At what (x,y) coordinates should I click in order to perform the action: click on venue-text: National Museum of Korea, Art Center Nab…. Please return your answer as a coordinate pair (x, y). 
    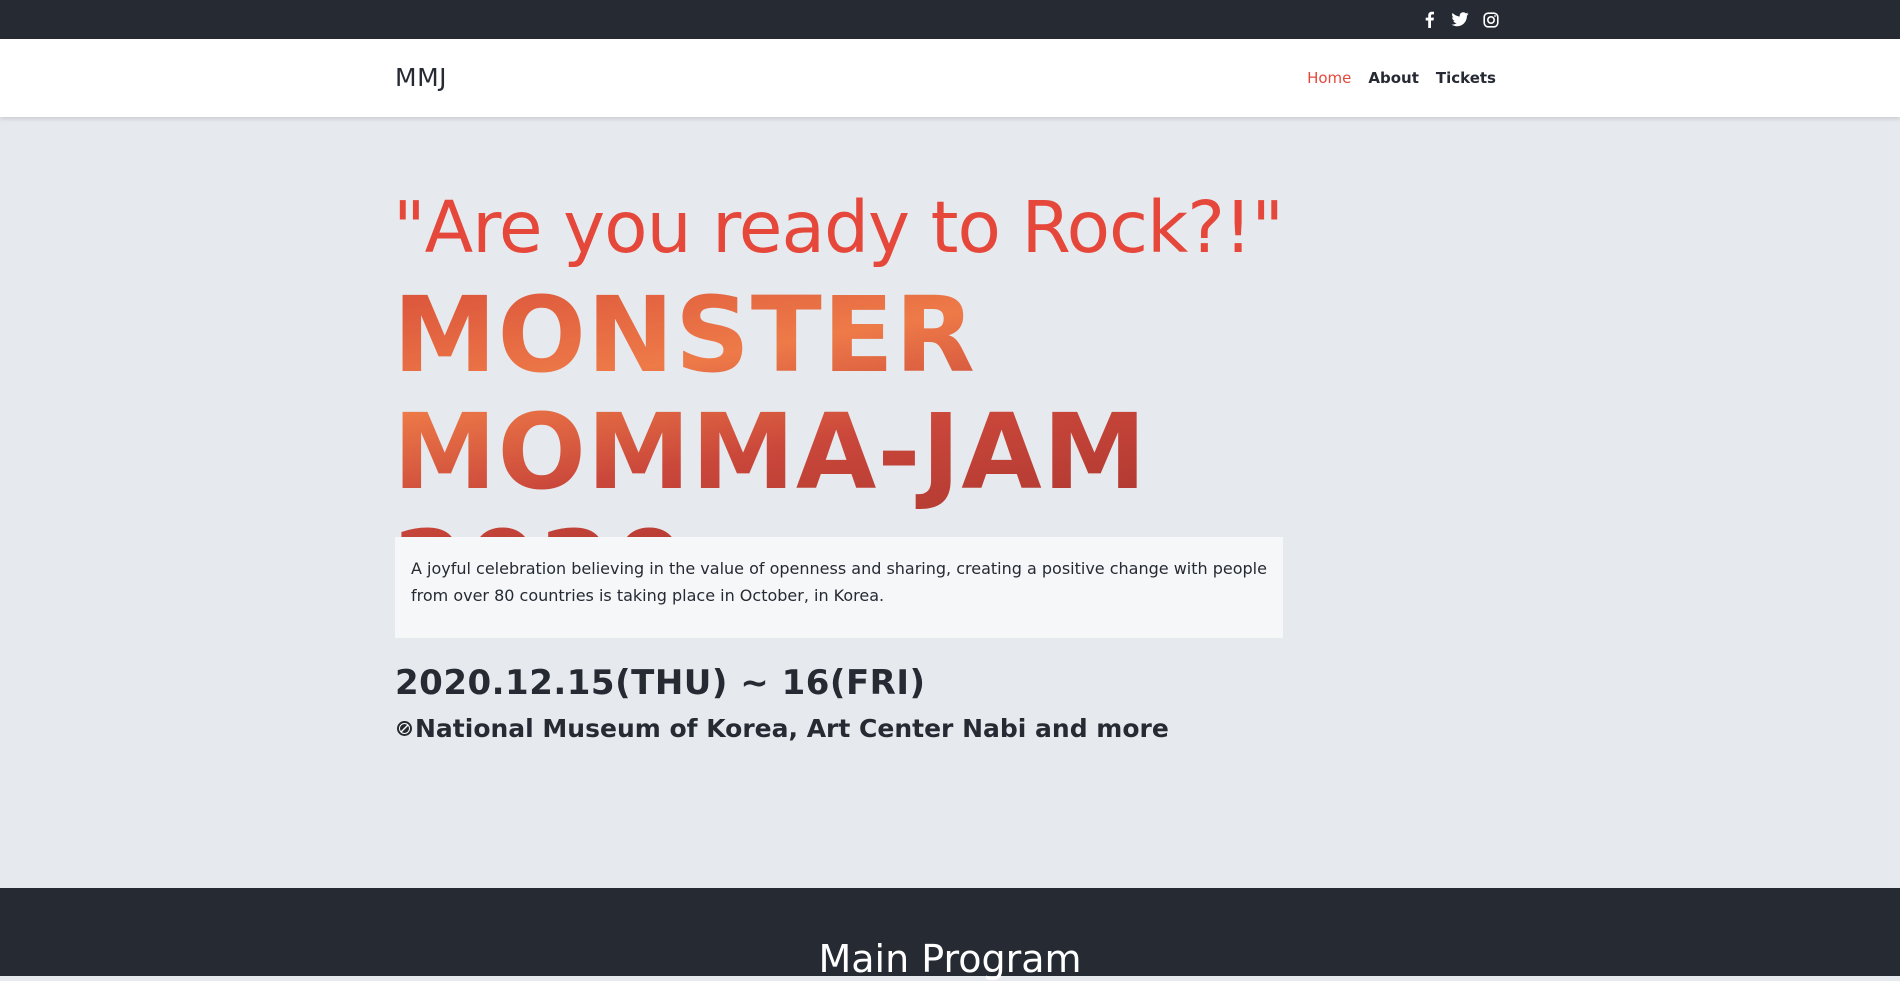
    Looking at the image, I should click on (792, 728).